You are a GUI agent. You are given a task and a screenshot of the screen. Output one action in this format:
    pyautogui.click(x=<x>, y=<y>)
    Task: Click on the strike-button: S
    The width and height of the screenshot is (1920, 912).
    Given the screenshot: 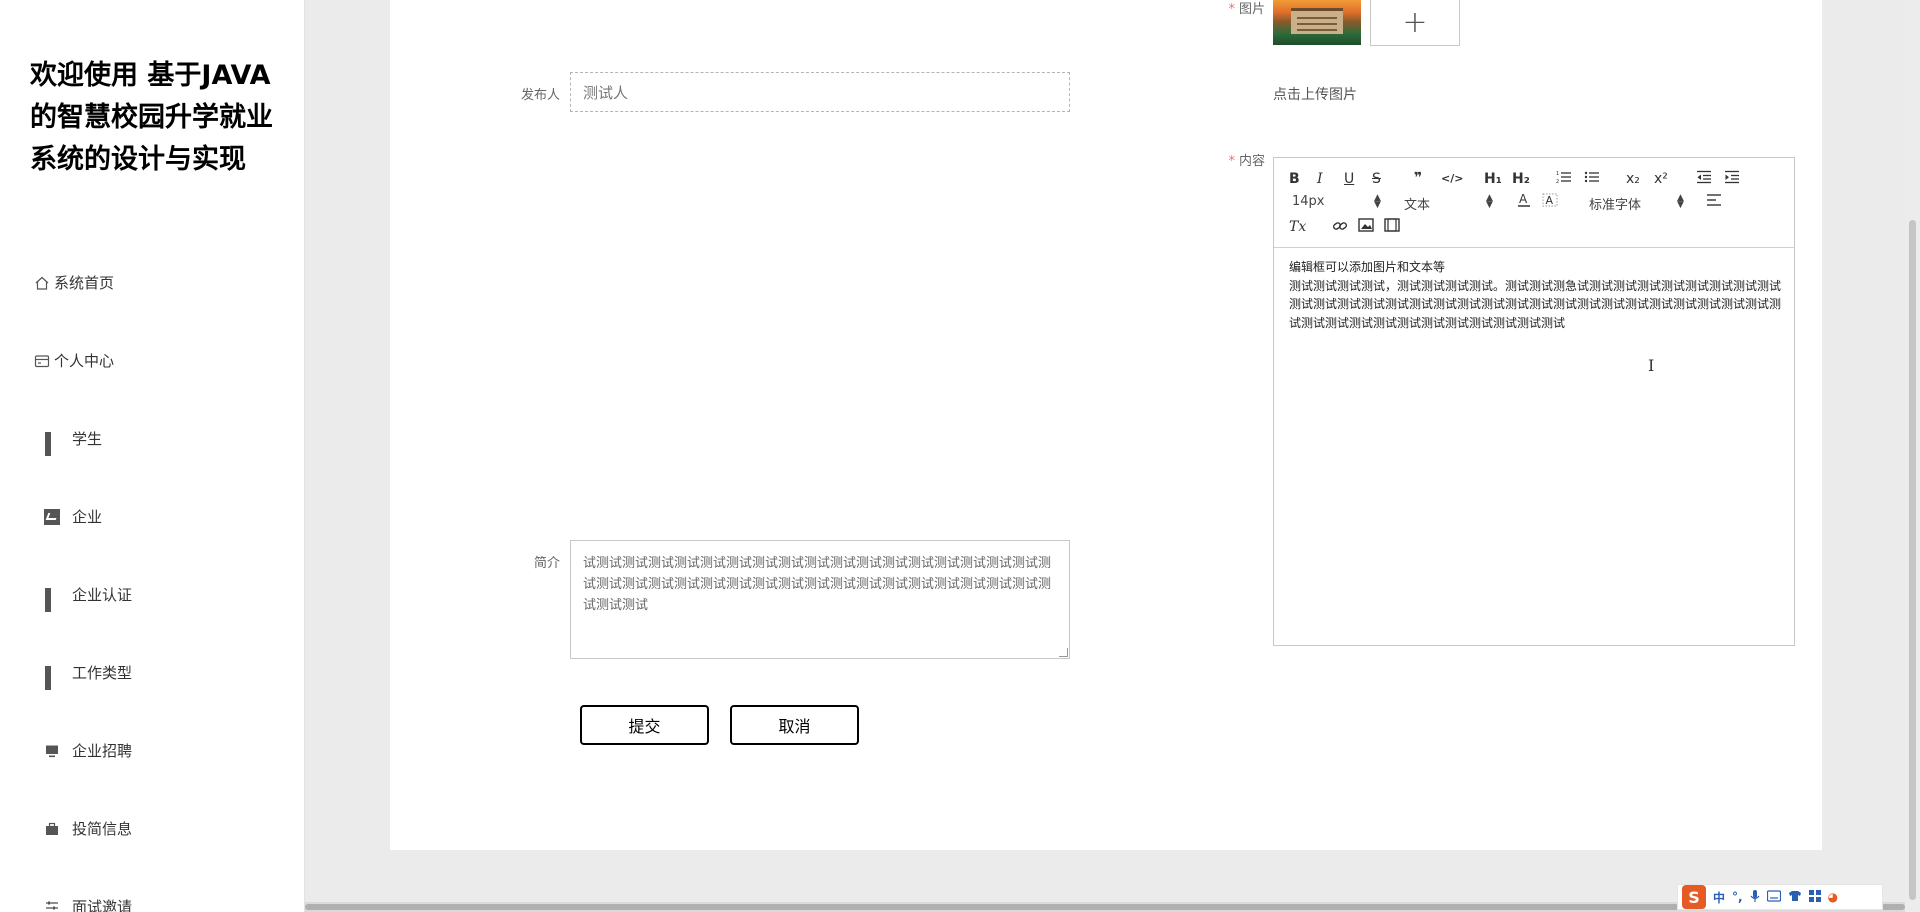 What is the action you would take?
    pyautogui.click(x=1376, y=179)
    